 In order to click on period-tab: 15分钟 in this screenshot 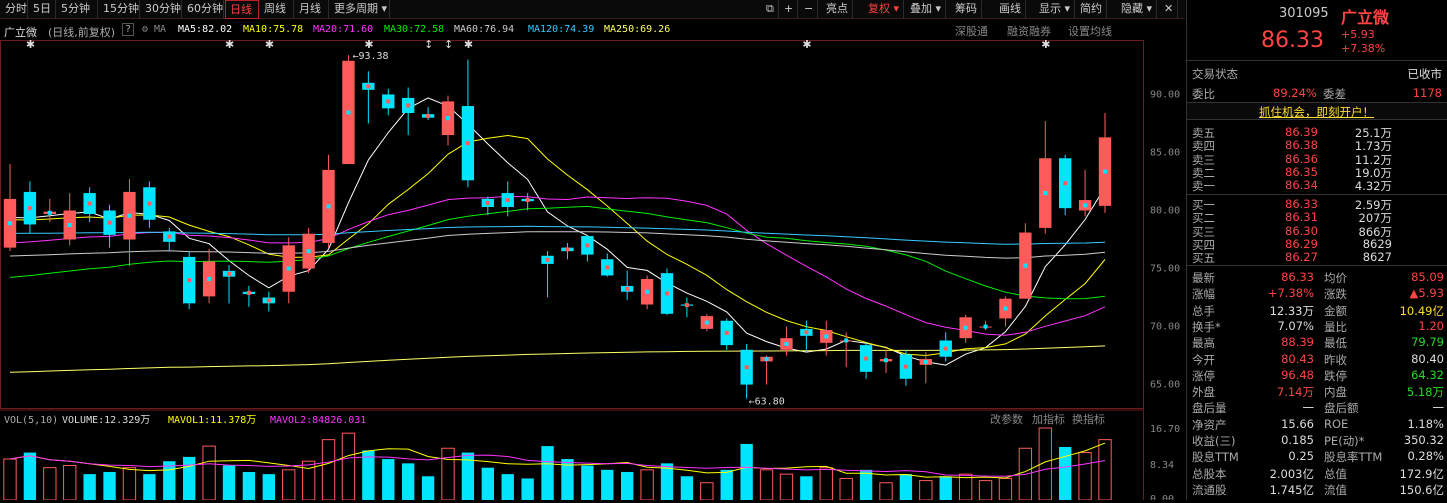, I will do `click(119, 9)`.